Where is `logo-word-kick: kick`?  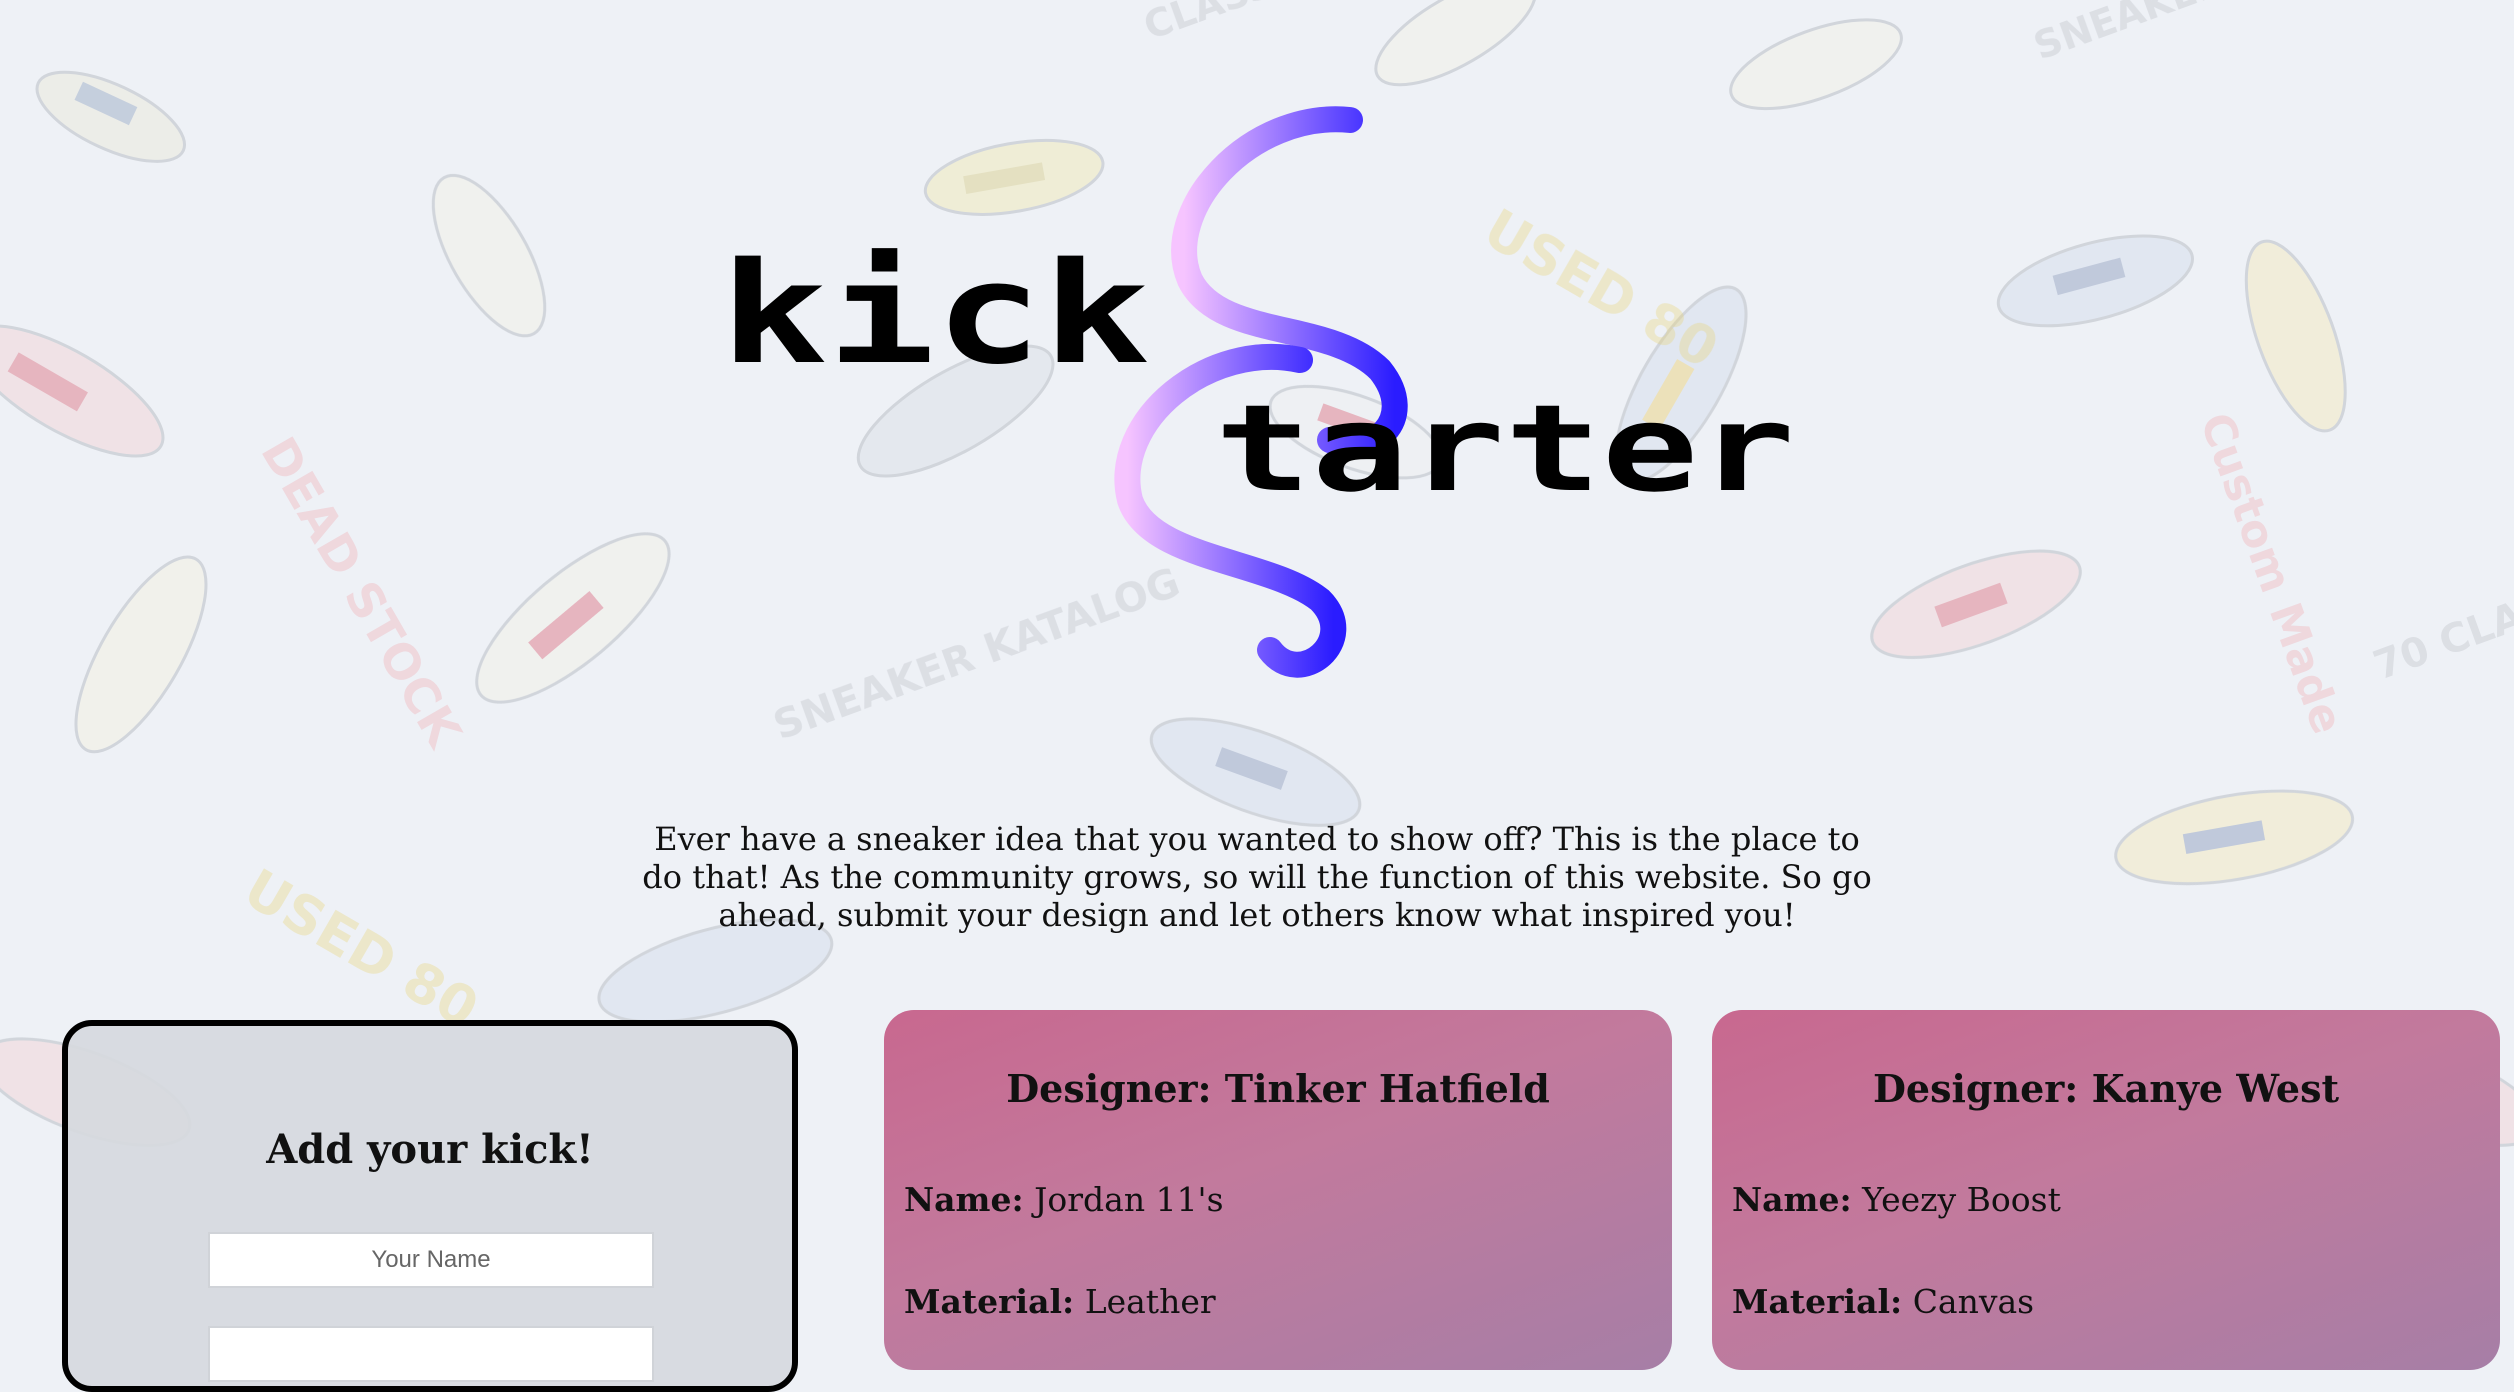 logo-word-kick: kick is located at coordinates (935, 314).